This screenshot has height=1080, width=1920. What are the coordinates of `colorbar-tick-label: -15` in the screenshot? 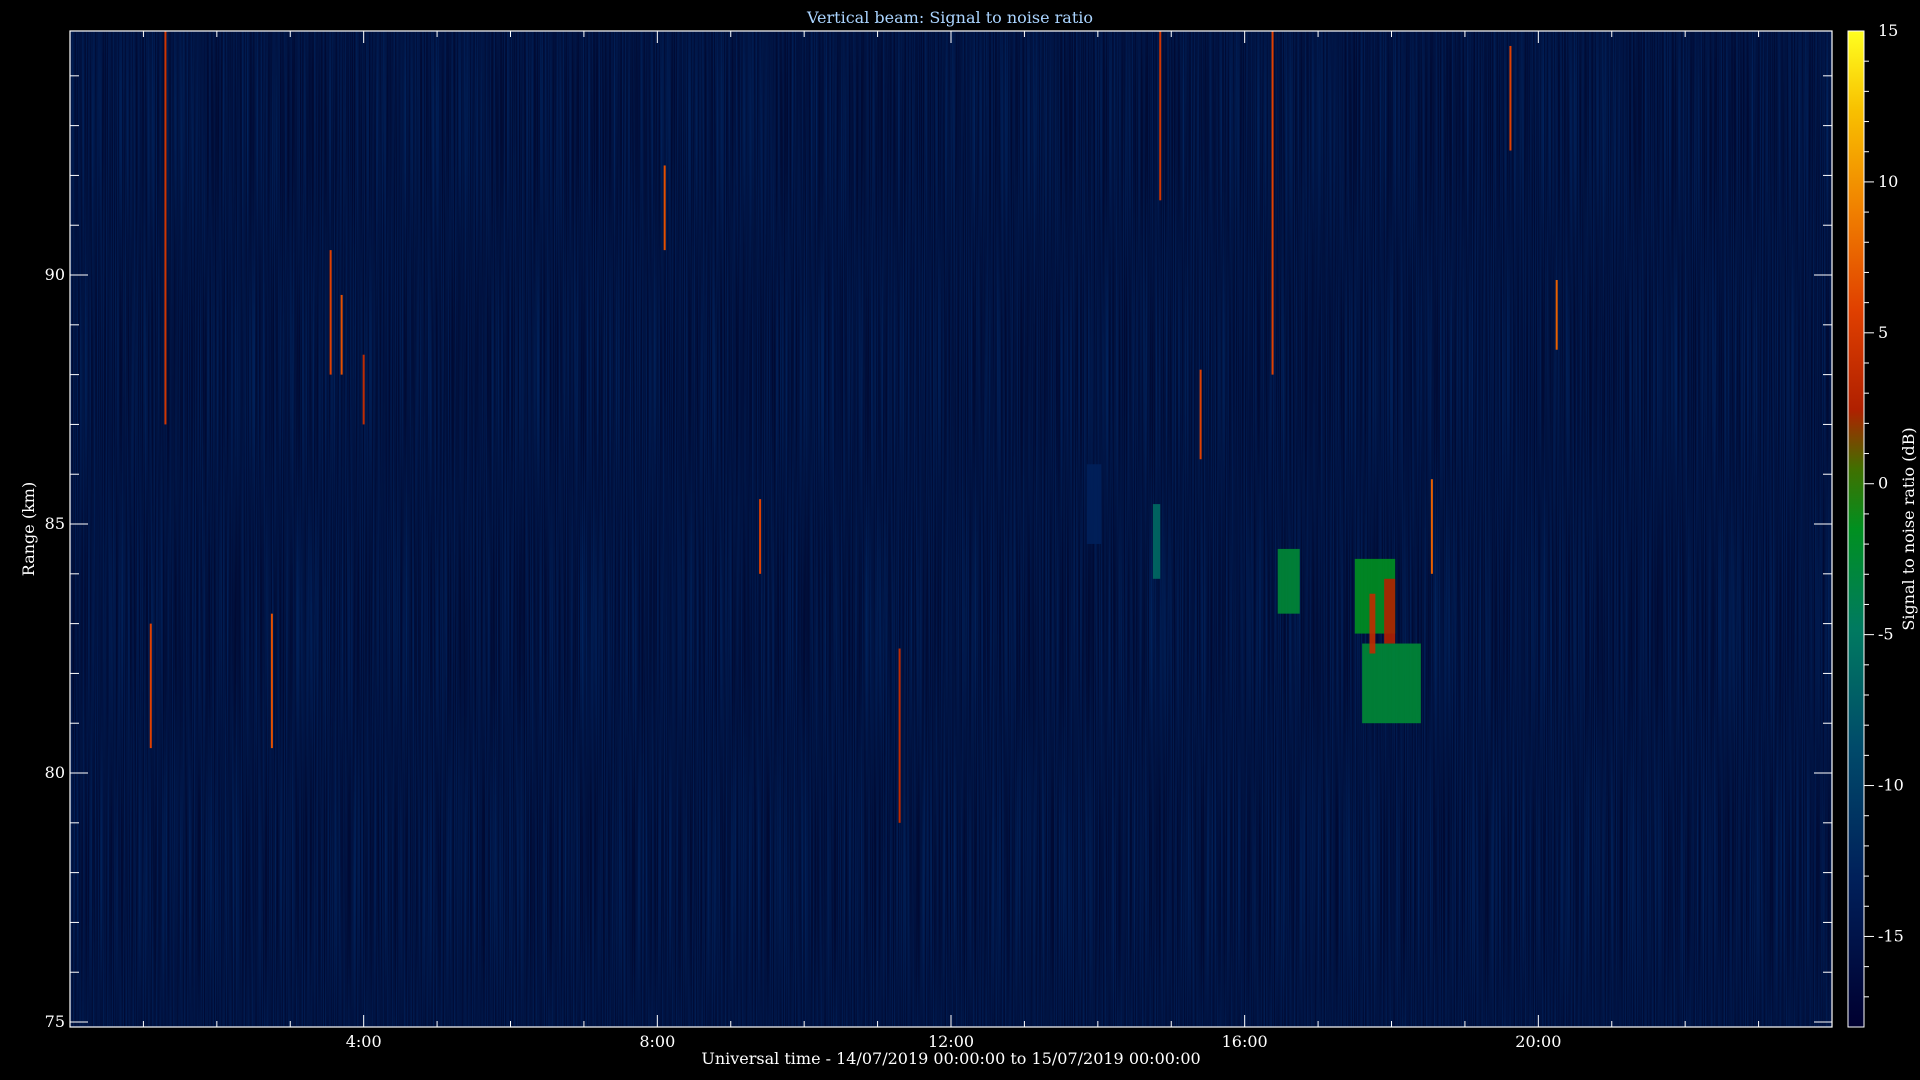 It's located at (1891, 935).